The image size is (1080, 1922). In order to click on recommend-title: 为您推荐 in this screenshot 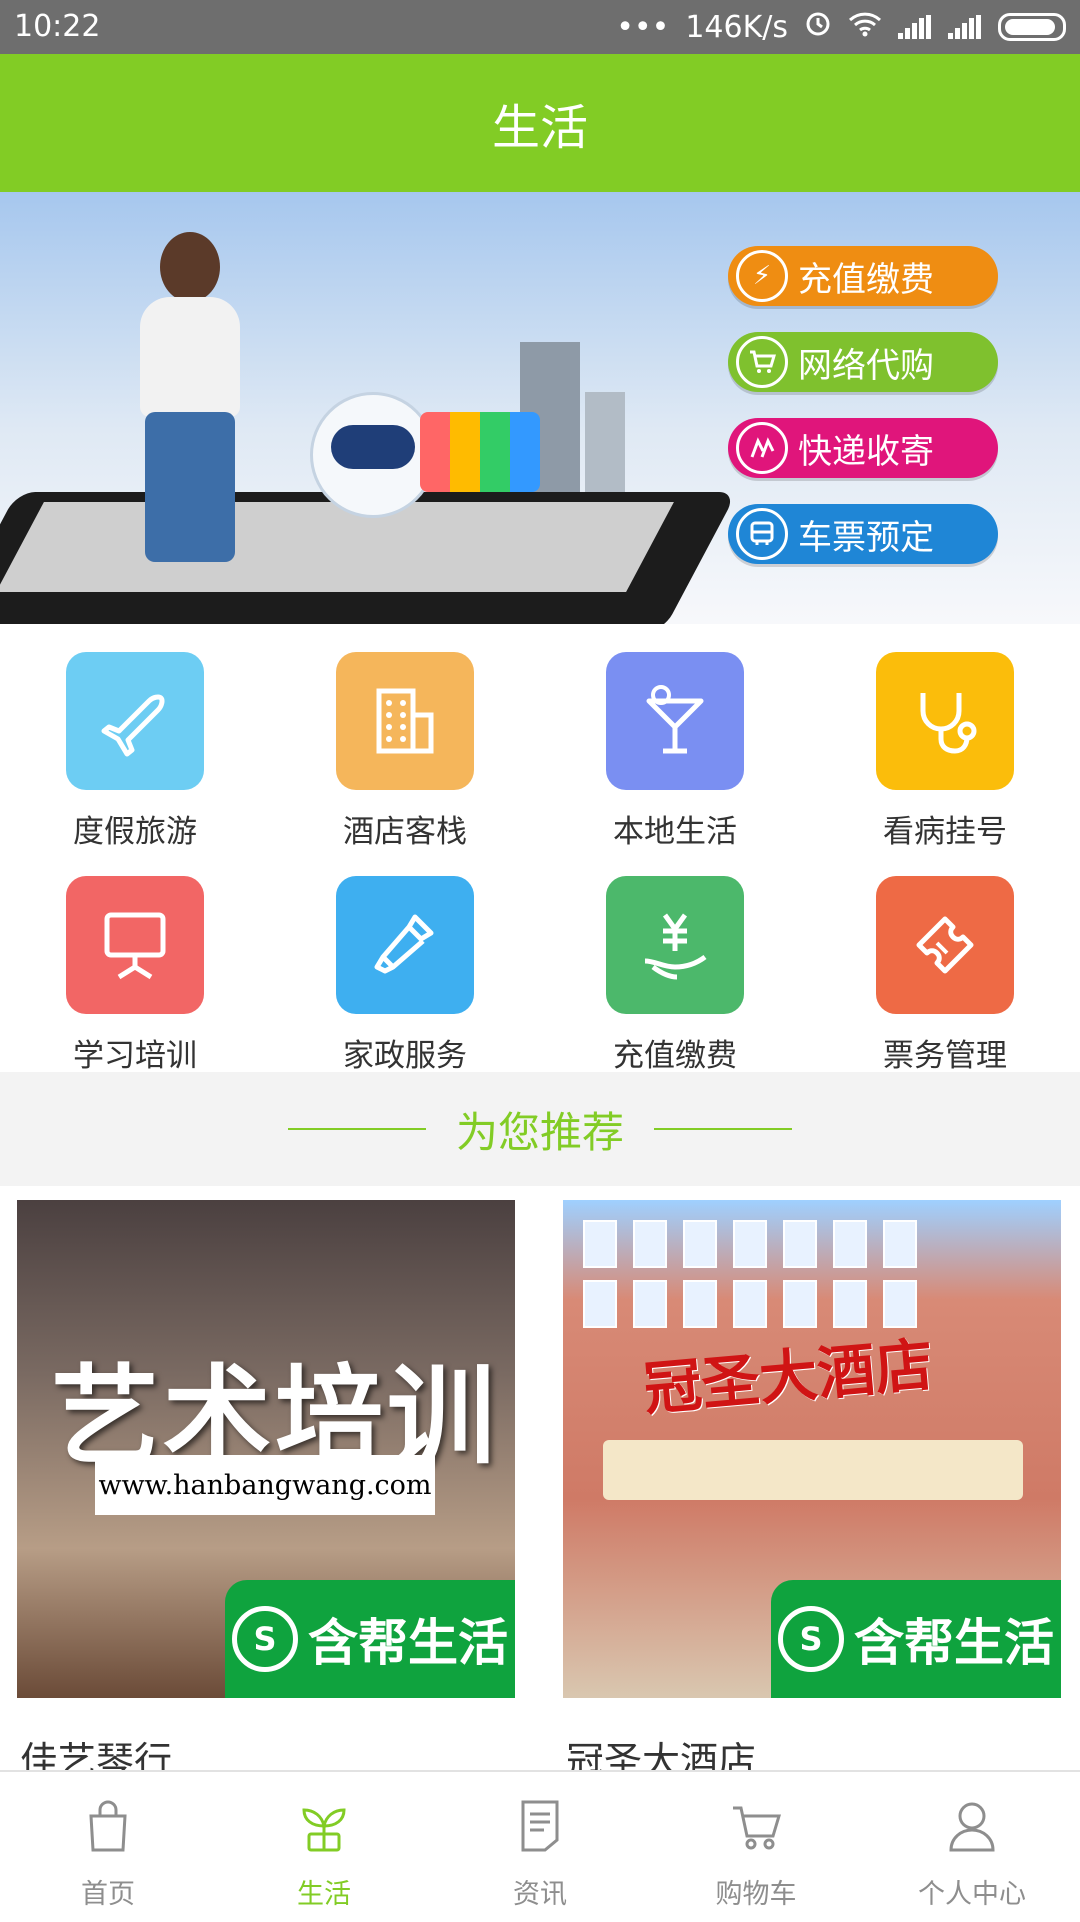, I will do `click(539, 1132)`.